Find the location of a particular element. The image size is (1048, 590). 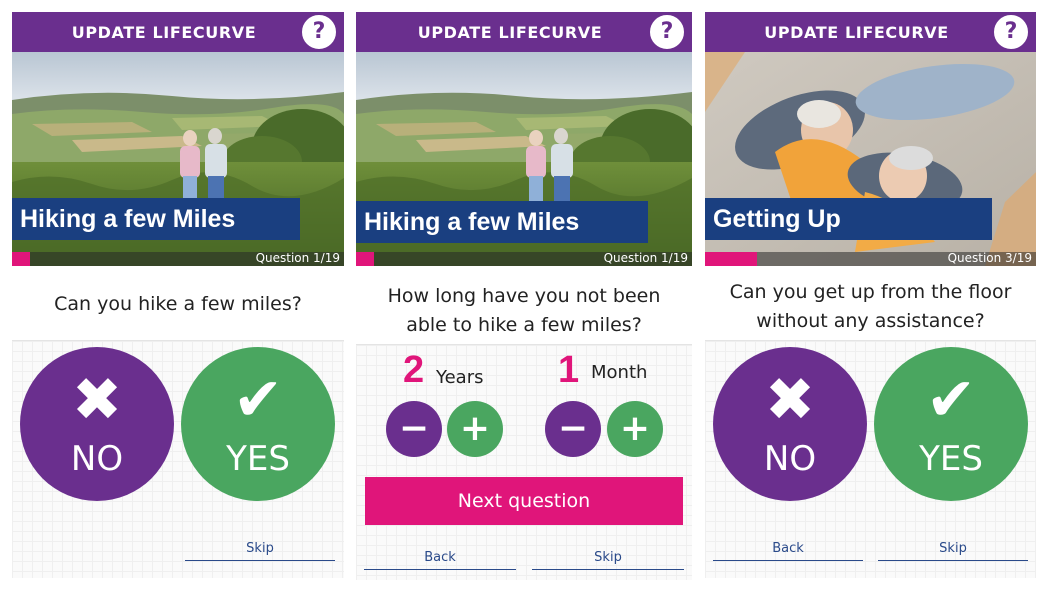

years-plus-button: + is located at coordinates (475, 429).